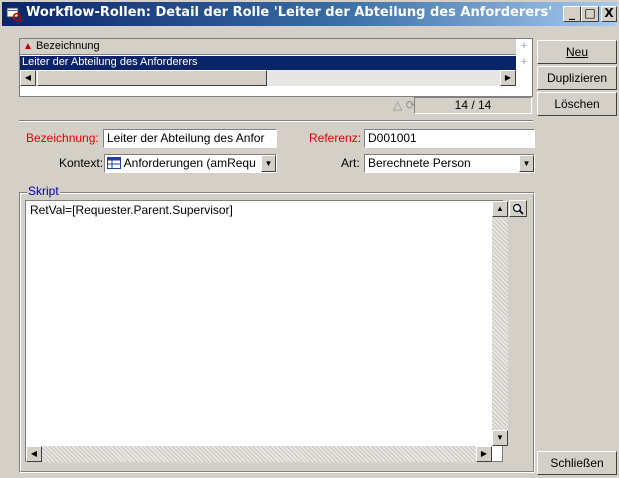  I want to click on add-column-icon: +, so click(524, 46).